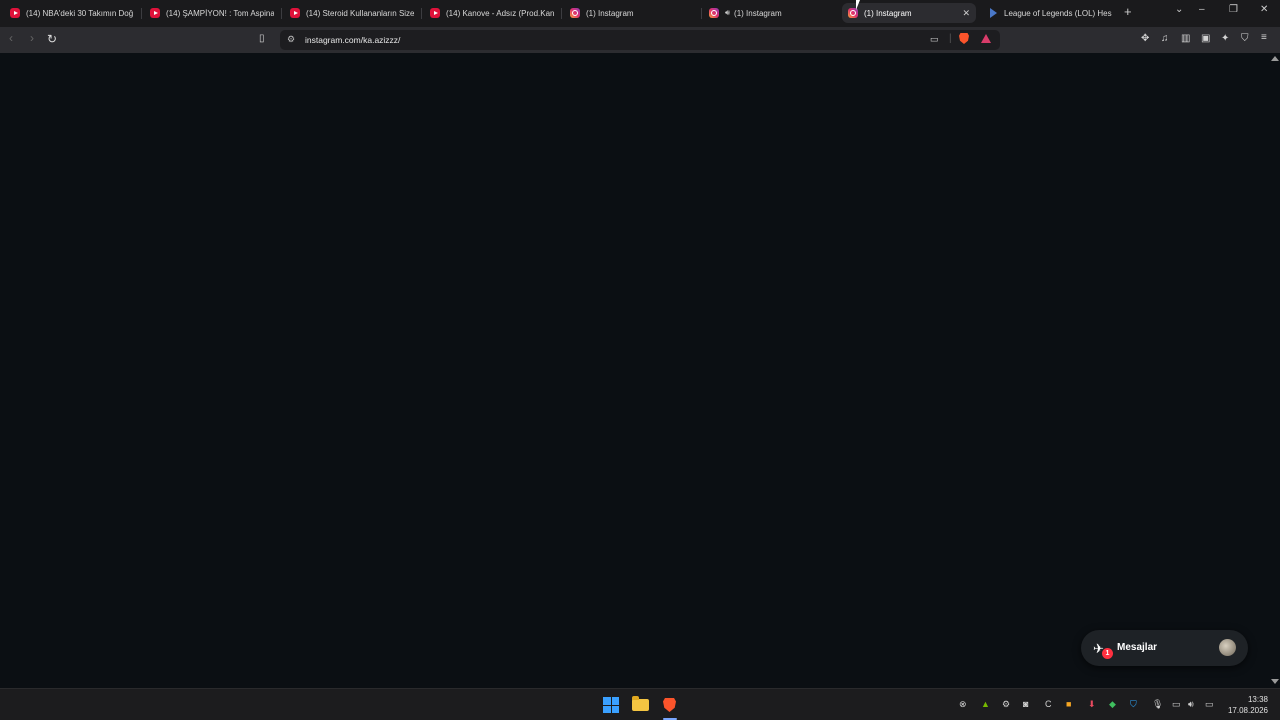 The width and height of the screenshot is (1280, 720). What do you see at coordinates (1025, 704) in the screenshot?
I see `discord-icon: ◙` at bounding box center [1025, 704].